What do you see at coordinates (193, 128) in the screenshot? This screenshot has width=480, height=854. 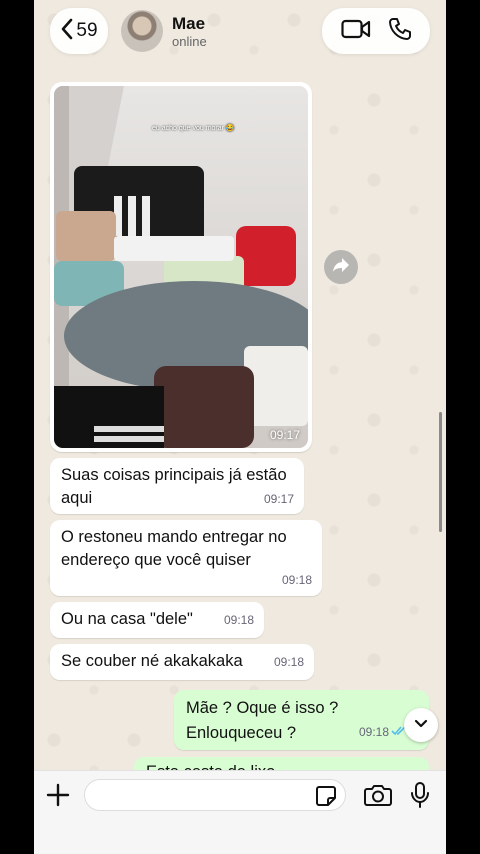 I see `photo-caption: eu acho que vou morar 😂` at bounding box center [193, 128].